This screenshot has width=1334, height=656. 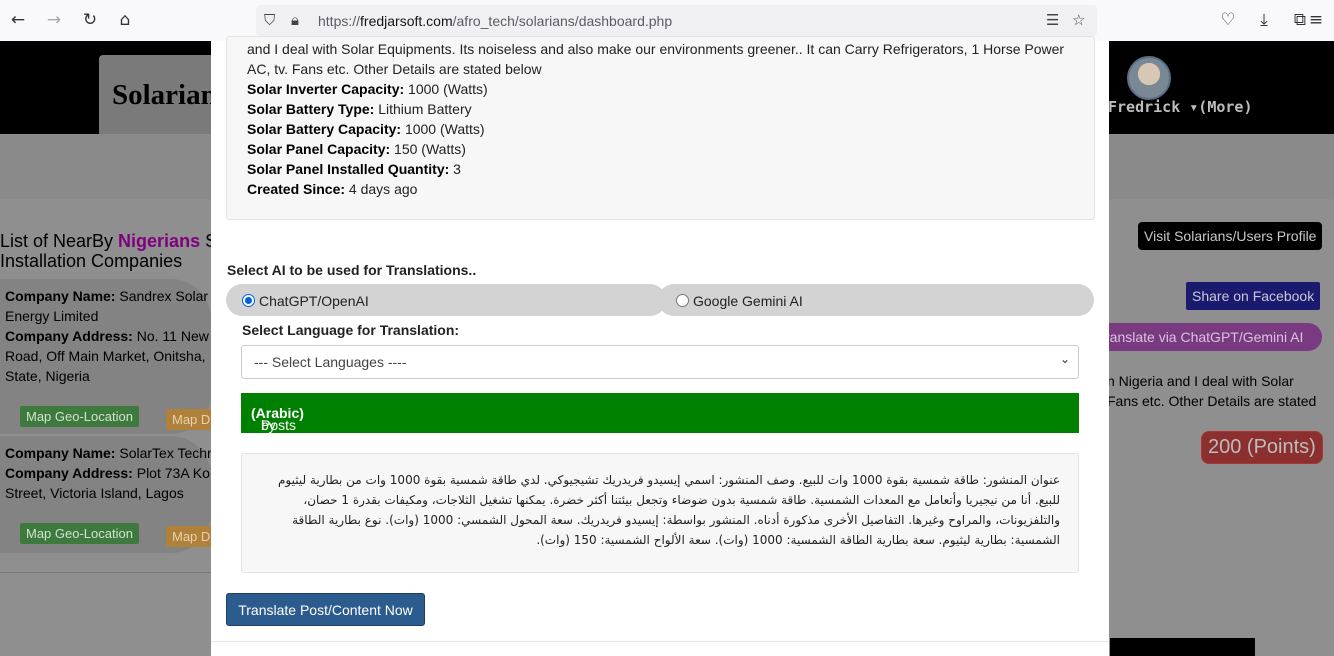 What do you see at coordinates (354, 169) in the screenshot?
I see `detail-panel-quantity: Solar Panel Installed Quantity: 3` at bounding box center [354, 169].